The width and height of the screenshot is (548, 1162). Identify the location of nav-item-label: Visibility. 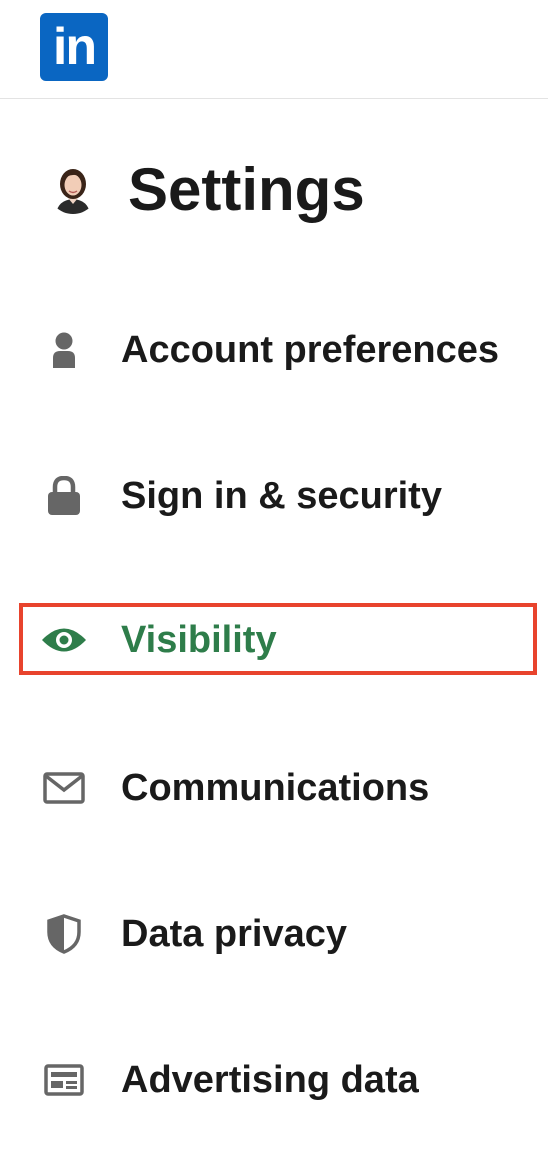
(199, 640).